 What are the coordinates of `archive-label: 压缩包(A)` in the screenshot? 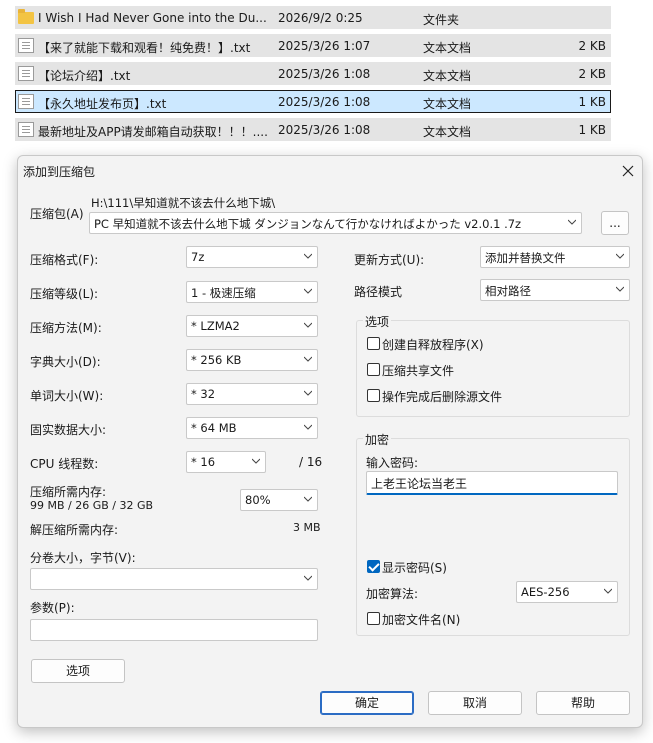 It's located at (57, 214).